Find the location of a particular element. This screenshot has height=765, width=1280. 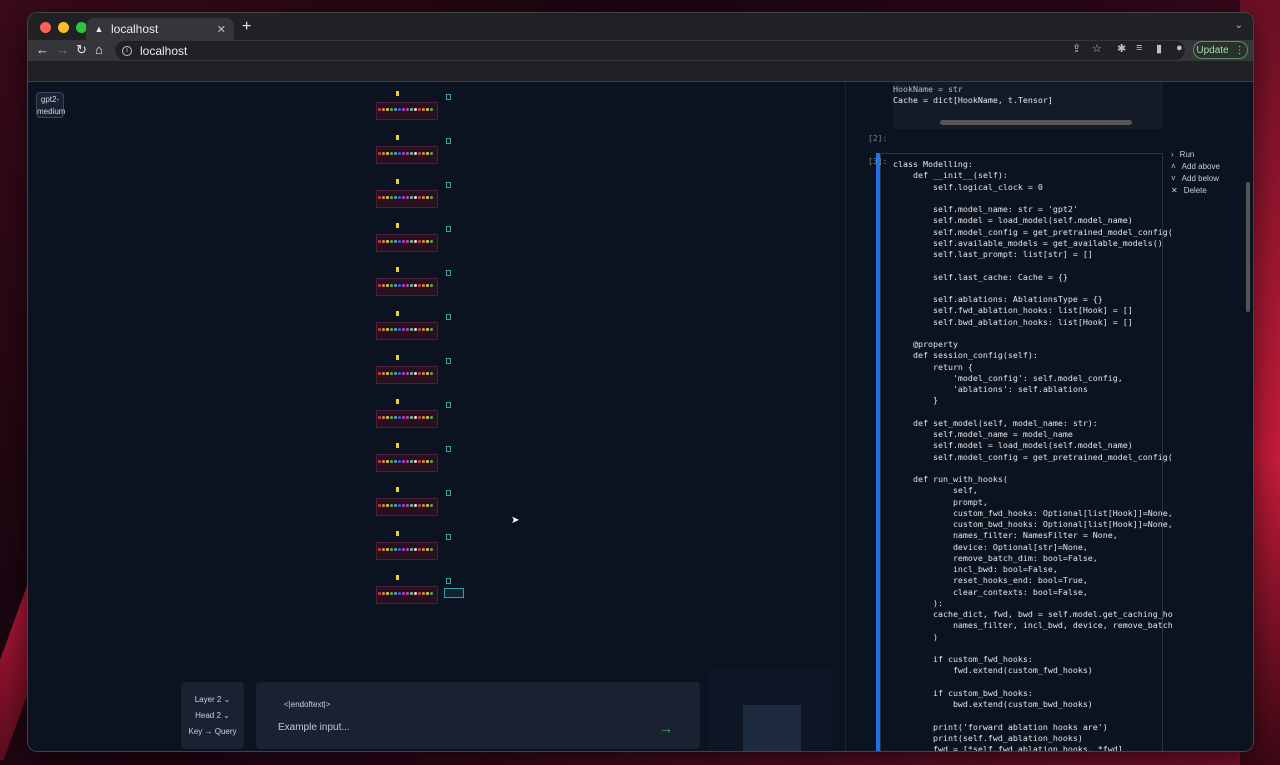

forward-icon: → is located at coordinates (62, 50).